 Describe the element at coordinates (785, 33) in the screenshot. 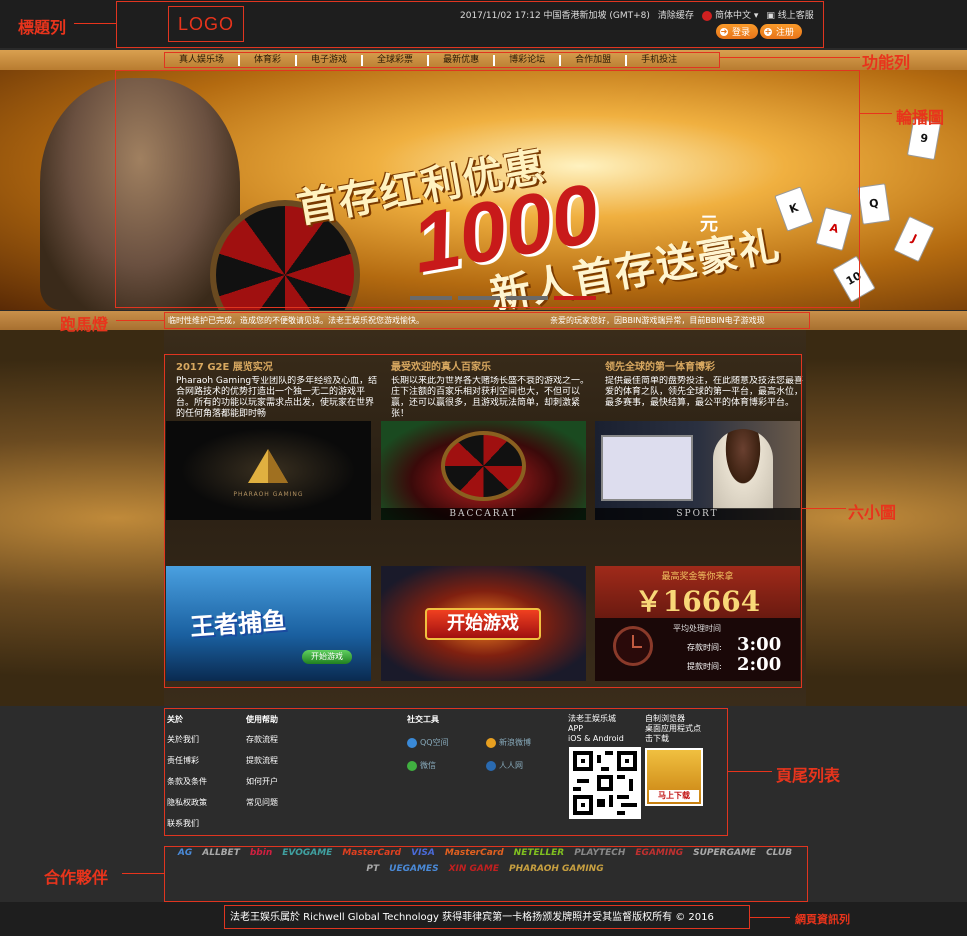

I see `register-label: 注册` at that location.